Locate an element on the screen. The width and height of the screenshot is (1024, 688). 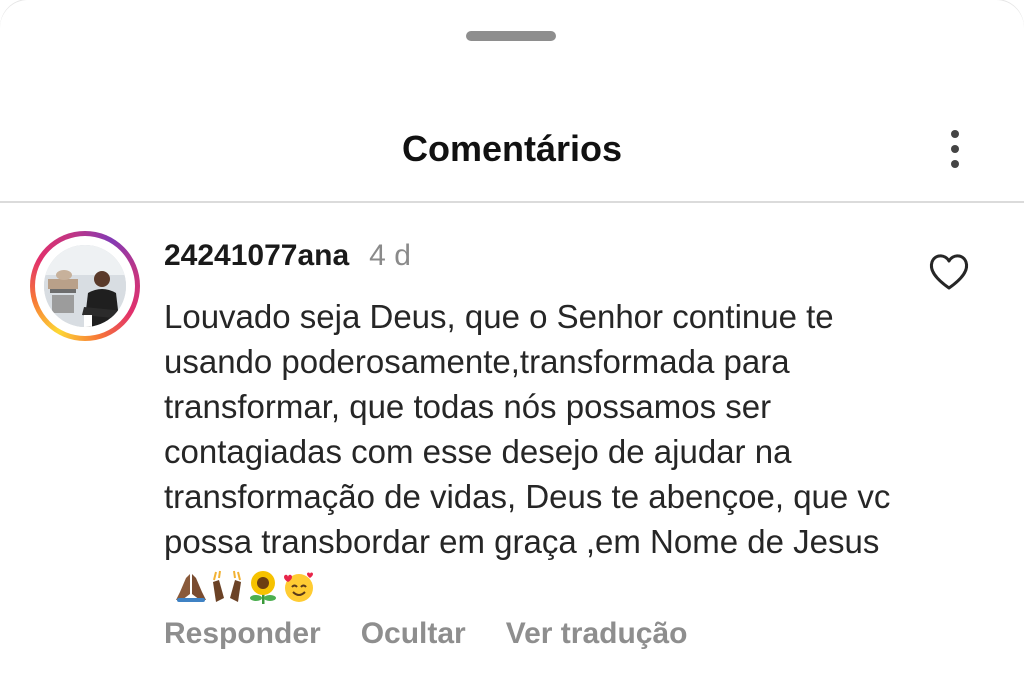
sunflower-emoji is located at coordinates (263, 587).